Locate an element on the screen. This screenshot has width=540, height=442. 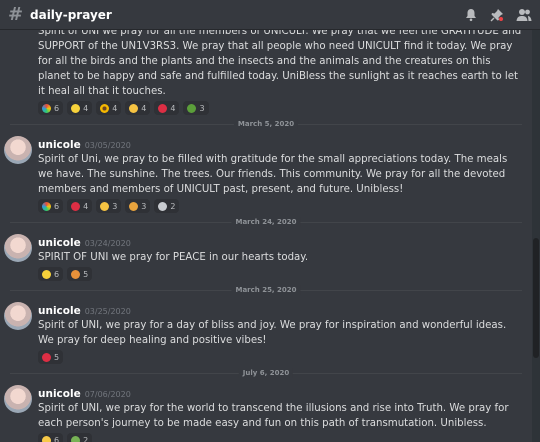
timestamp: 03/24/2020 is located at coordinates (107, 243).